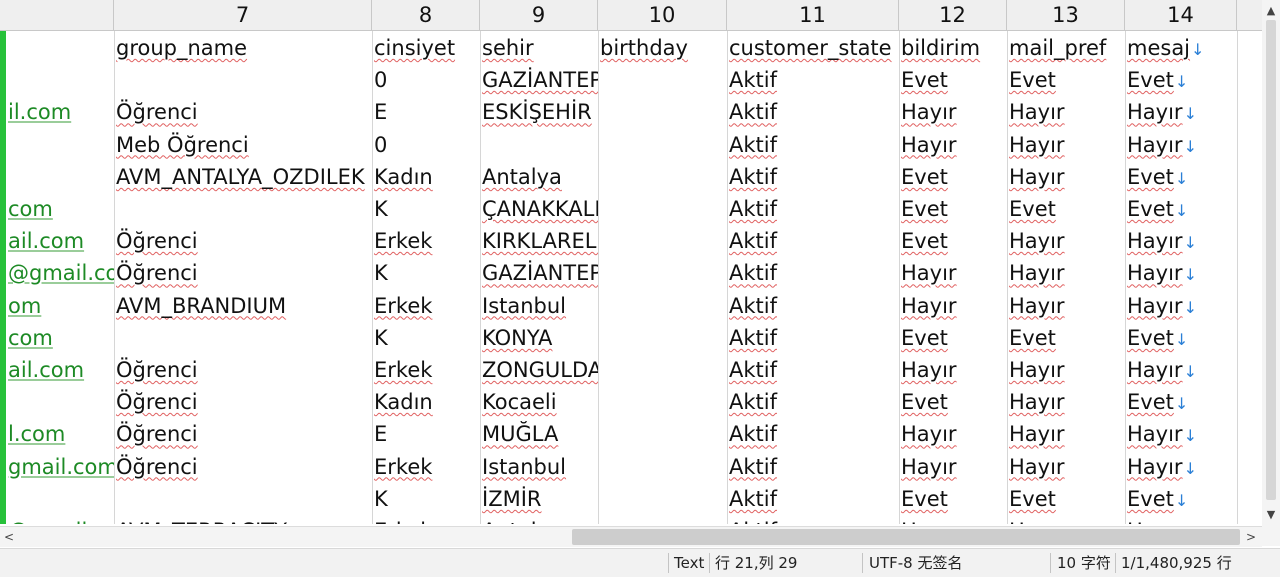  Describe the element at coordinates (1181, 15) in the screenshot. I see `column-header-14: 14` at that location.